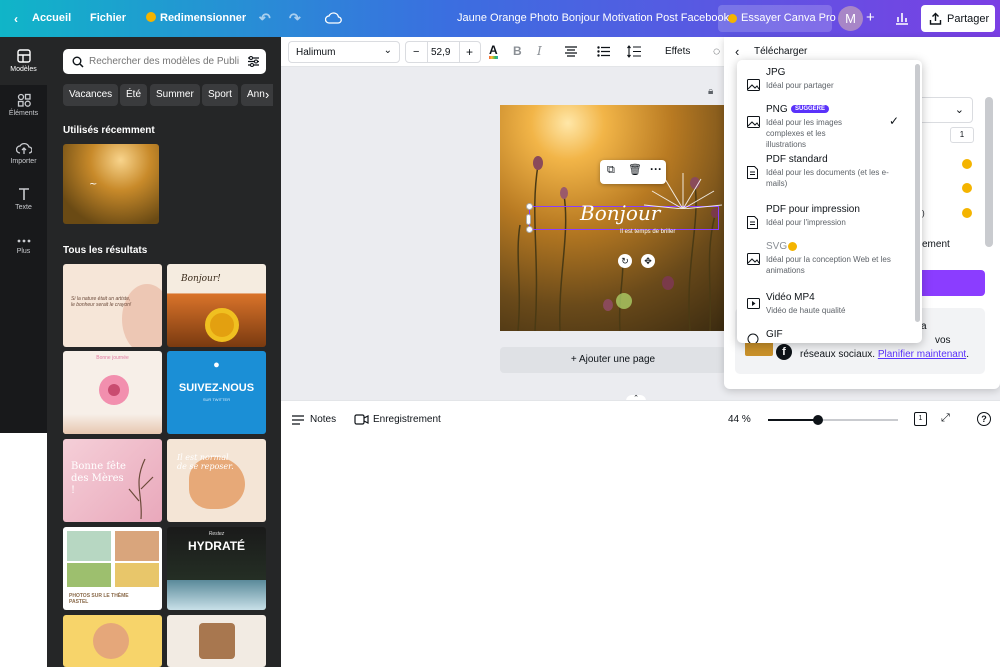 This screenshot has height=667, width=1000. I want to click on results-title: Tous les résultats, so click(105, 250).